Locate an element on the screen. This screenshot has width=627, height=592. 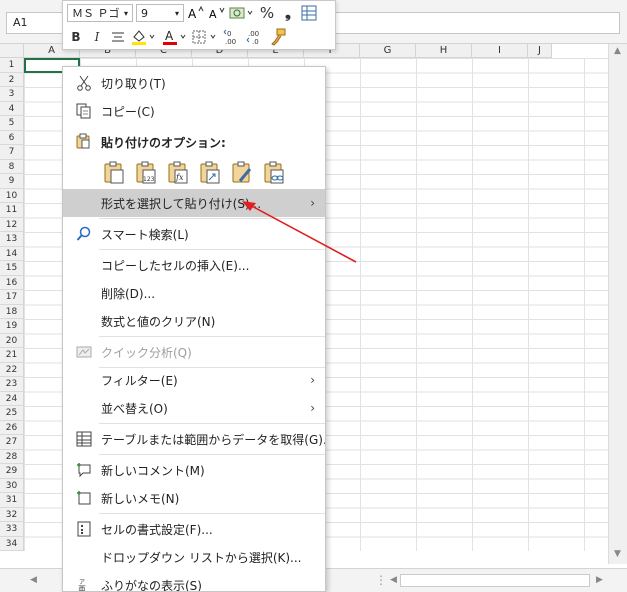
row-header: 6 is located at coordinates (12, 137).